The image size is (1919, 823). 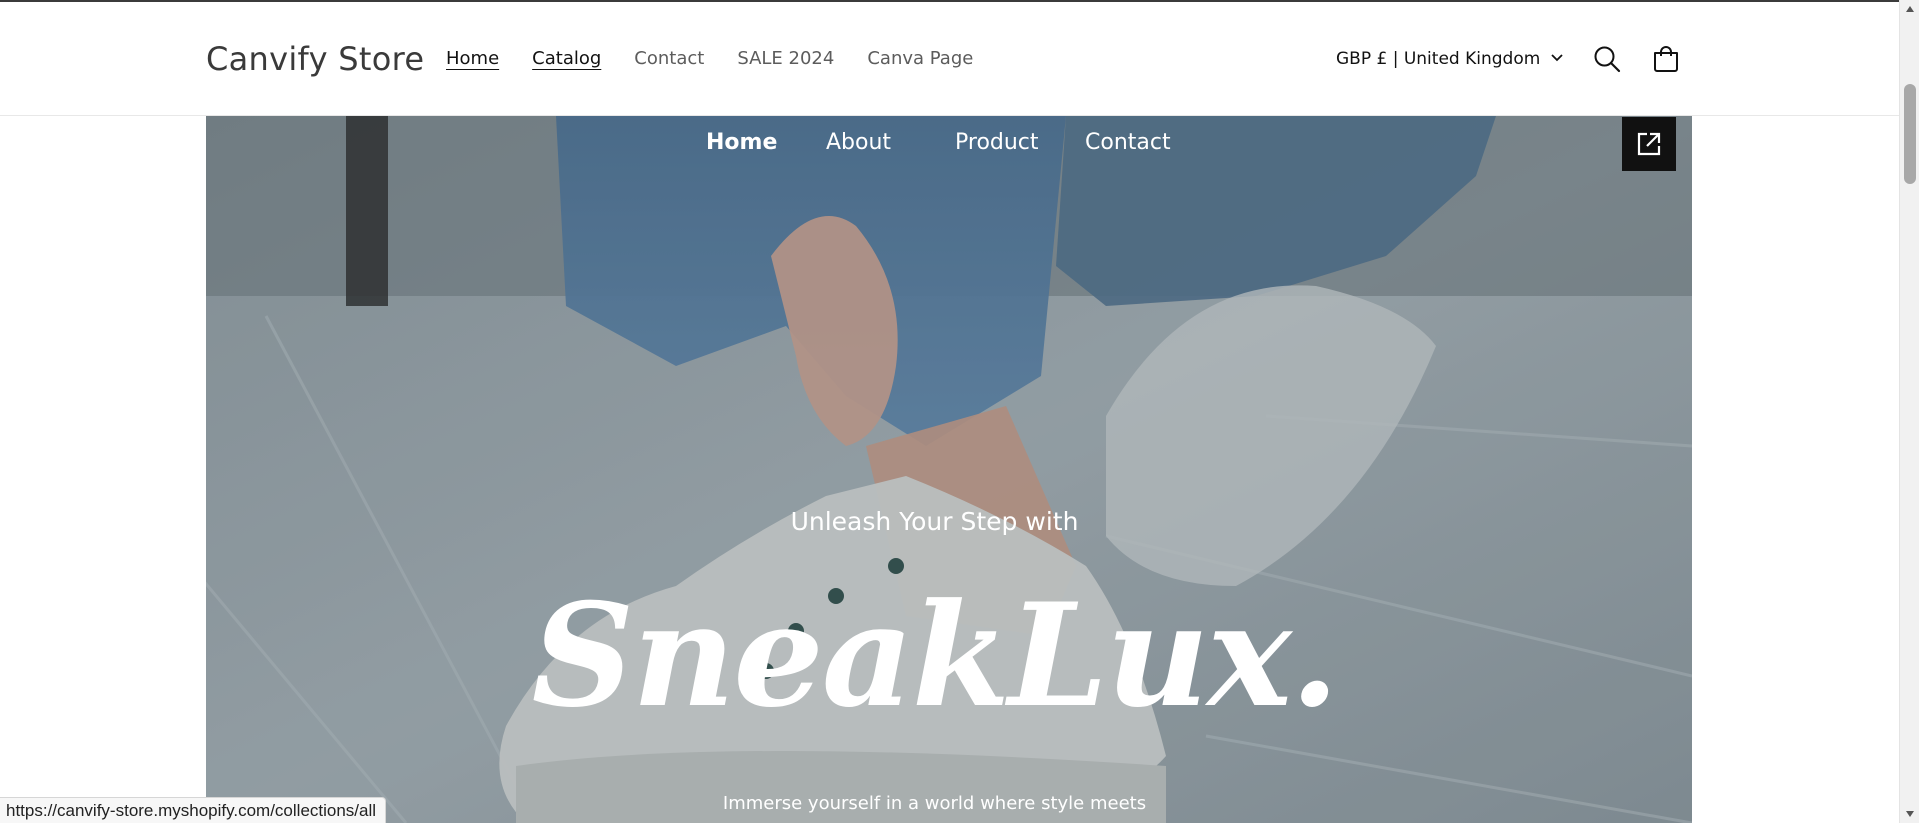 I want to click on country-currency-selector: GBP £ | United Kingdom, so click(x=1450, y=59).